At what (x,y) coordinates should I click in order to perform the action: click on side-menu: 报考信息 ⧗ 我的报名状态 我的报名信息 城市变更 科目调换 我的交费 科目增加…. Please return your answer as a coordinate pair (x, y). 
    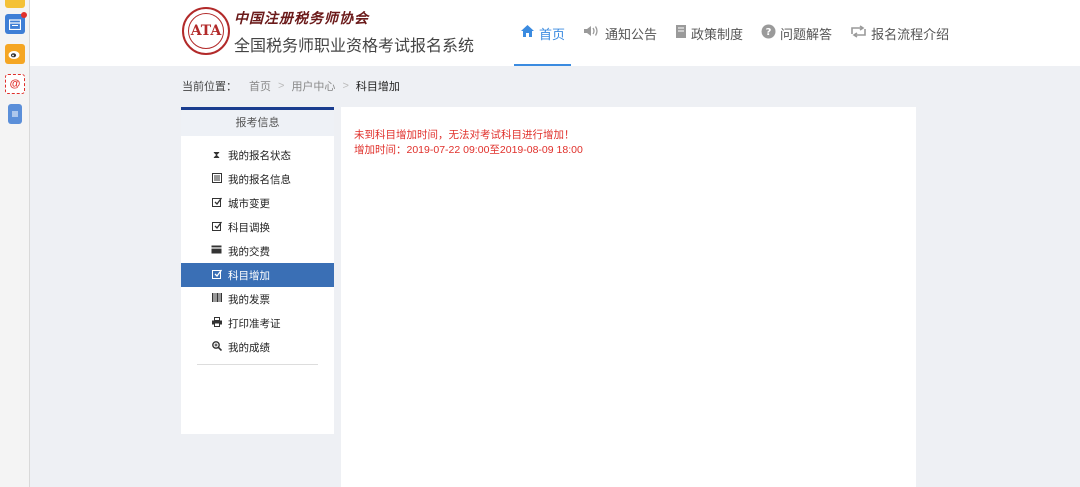
    Looking at the image, I should click on (257, 270).